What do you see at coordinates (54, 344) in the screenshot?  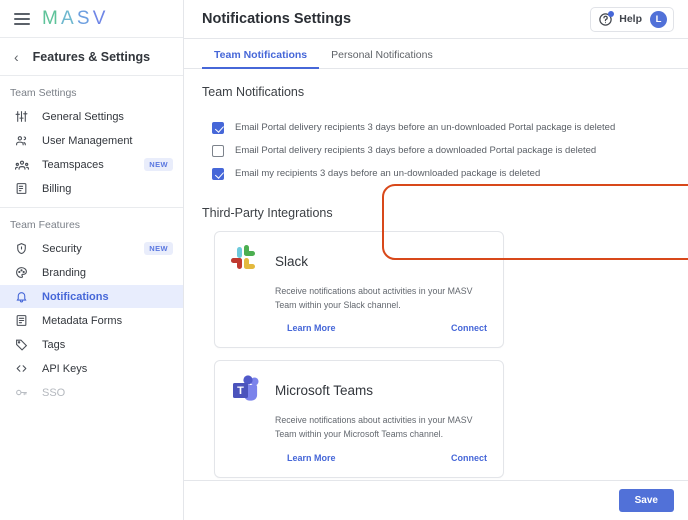 I see `sidebar-item-label: Tags` at bounding box center [54, 344].